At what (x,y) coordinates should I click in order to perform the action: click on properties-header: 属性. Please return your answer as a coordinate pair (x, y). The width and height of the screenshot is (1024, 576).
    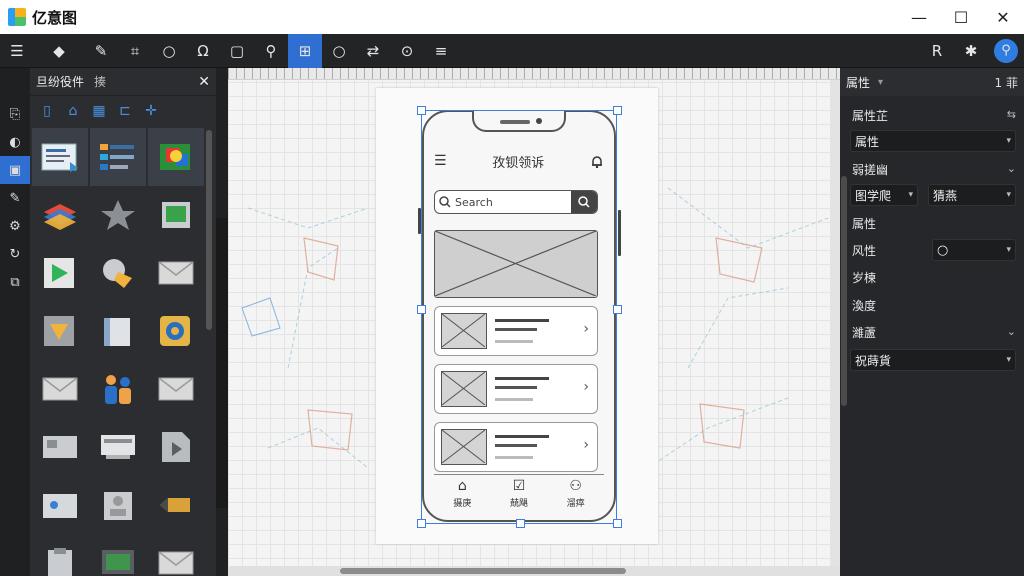
    Looking at the image, I should click on (858, 82).